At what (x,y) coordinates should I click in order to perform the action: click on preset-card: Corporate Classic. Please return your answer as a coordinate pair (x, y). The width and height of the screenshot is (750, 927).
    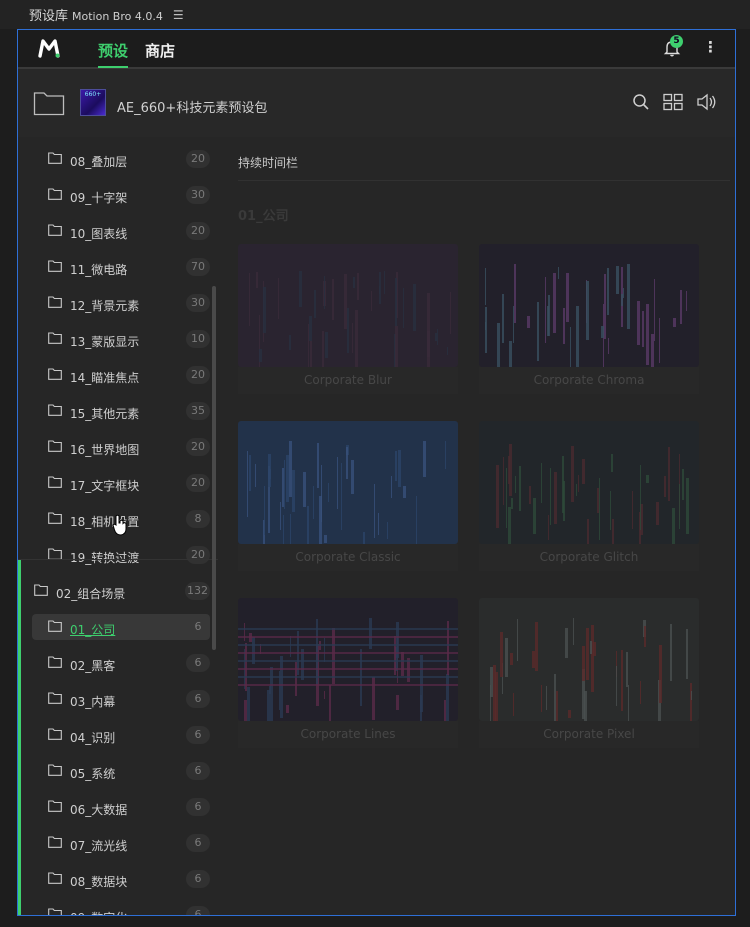
    Looking at the image, I should click on (348, 496).